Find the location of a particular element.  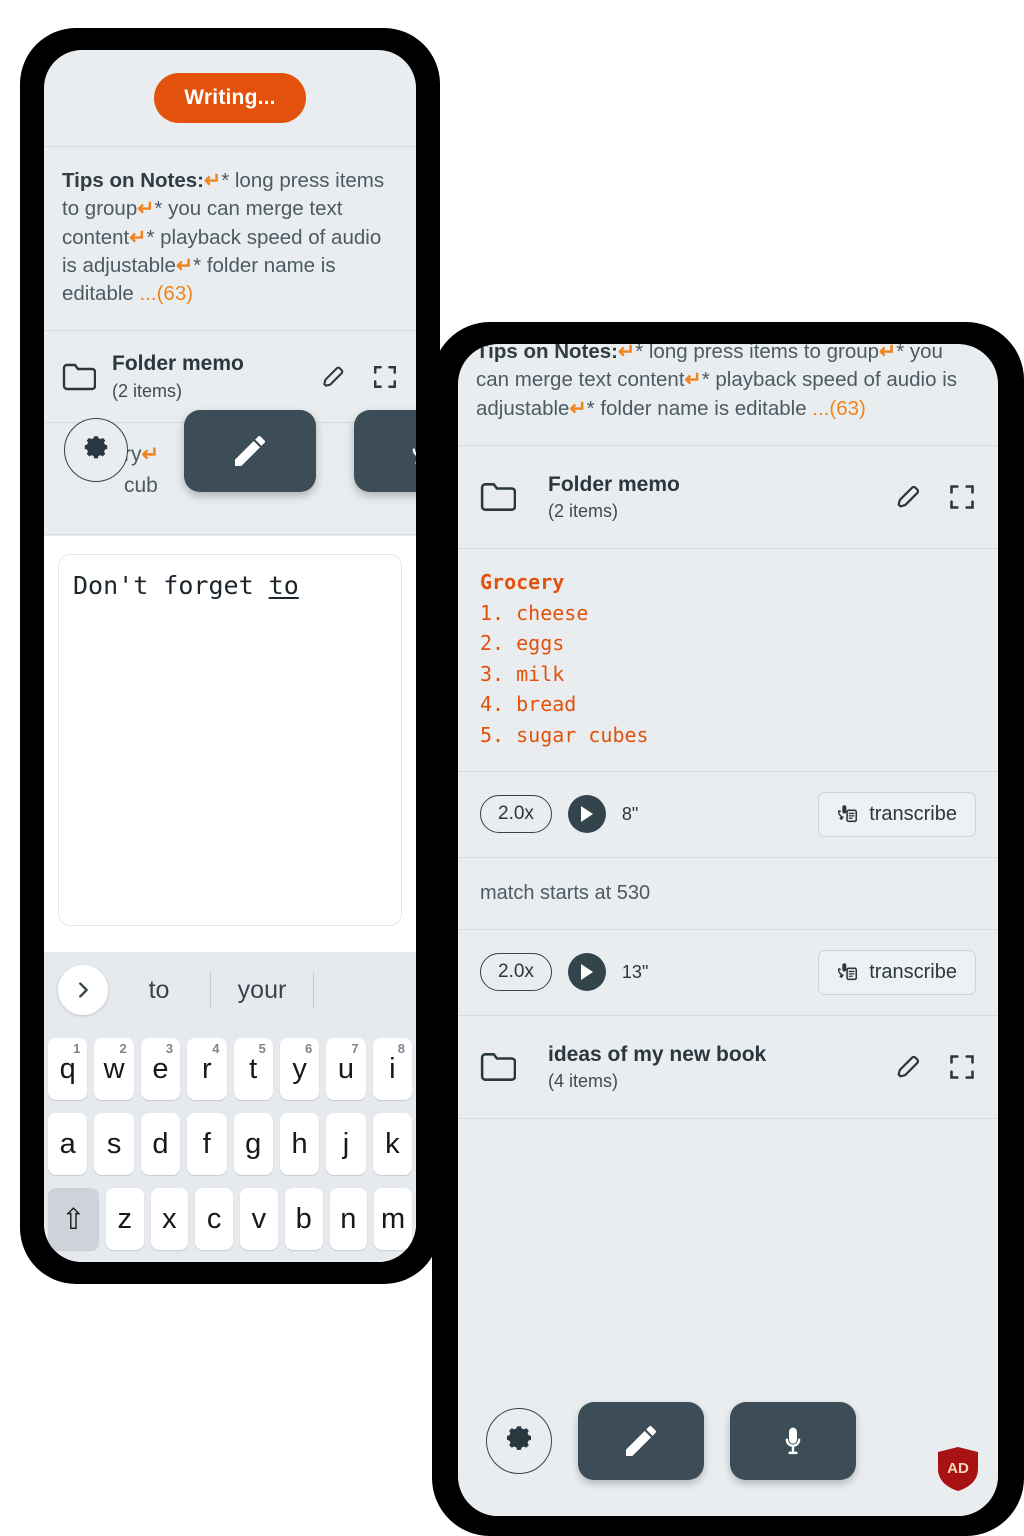

key-s: s is located at coordinates (114, 1144).